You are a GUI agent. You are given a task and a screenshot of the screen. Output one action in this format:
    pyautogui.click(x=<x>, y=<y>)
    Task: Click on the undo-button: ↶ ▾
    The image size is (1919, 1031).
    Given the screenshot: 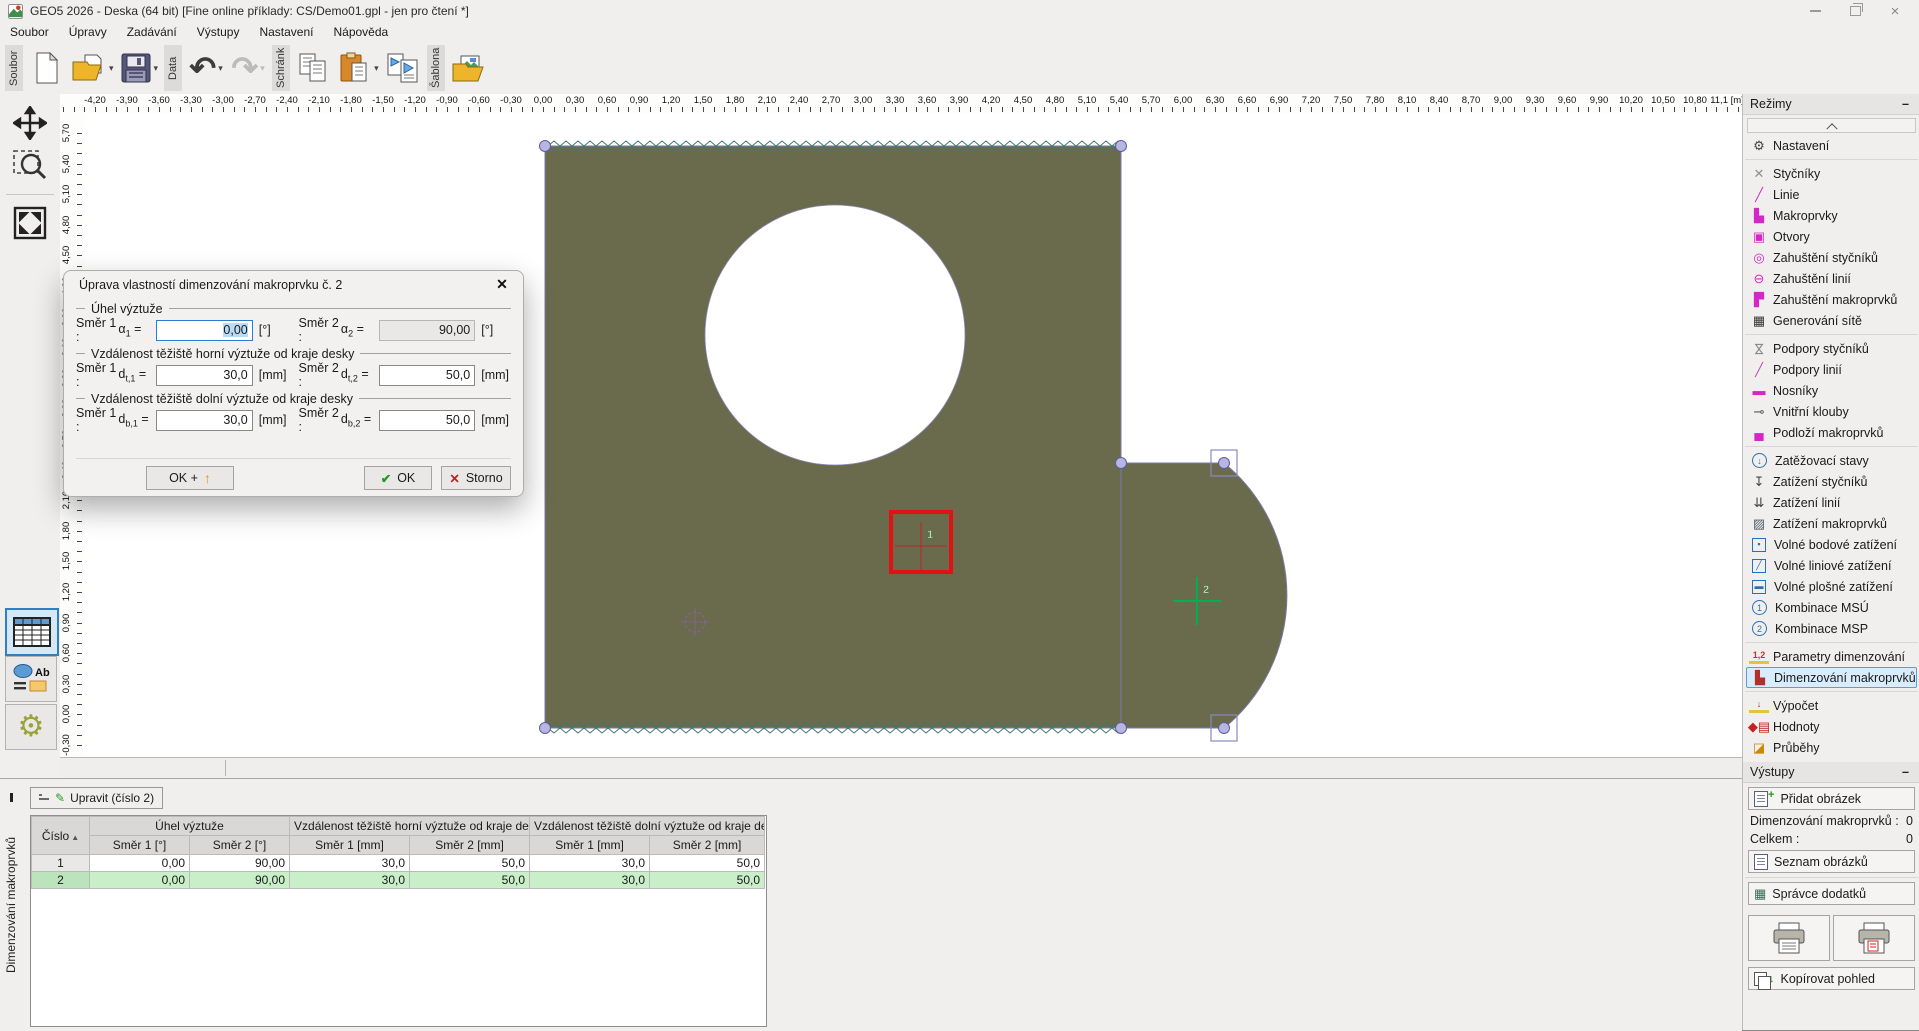 What is the action you would take?
    pyautogui.click(x=206, y=68)
    